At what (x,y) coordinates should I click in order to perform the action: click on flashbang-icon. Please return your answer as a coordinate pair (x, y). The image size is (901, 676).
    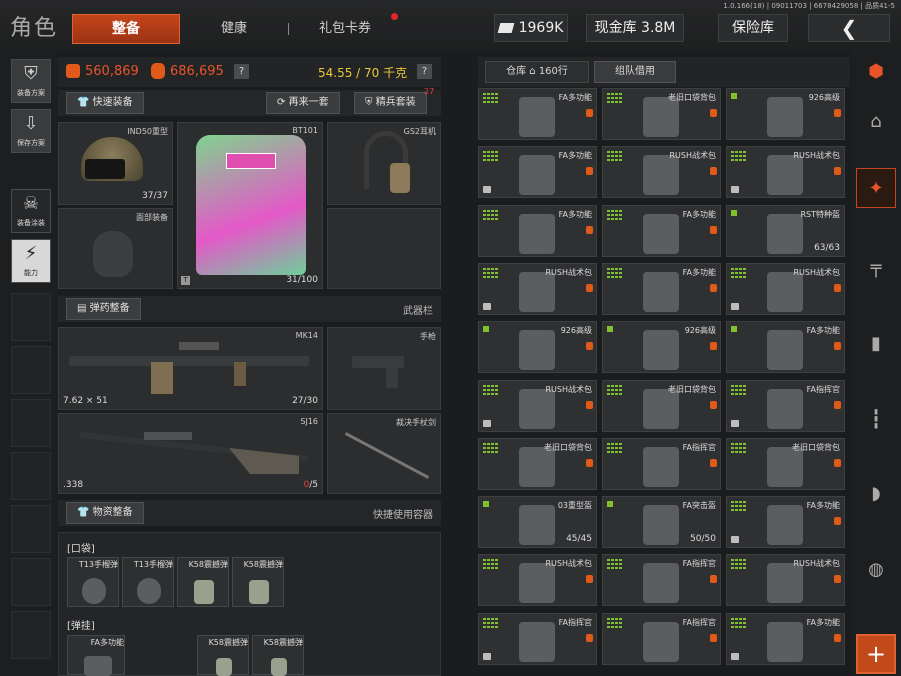
    Looking at the image, I should click on (259, 592).